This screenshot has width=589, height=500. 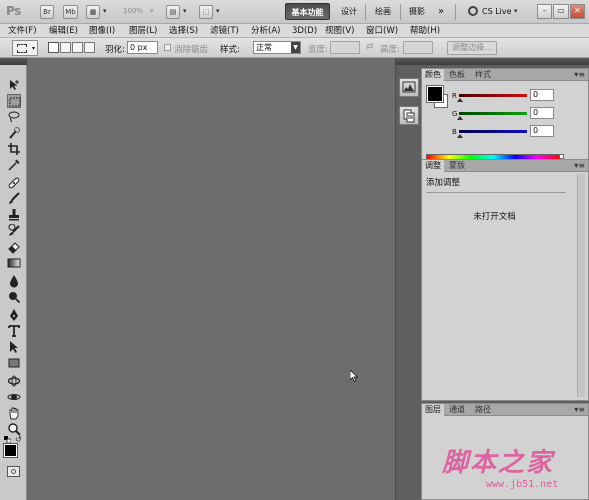 I want to click on red-value-input: 0, so click(x=542, y=95).